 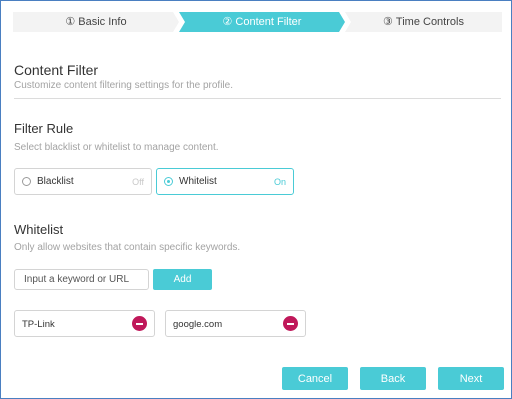 I want to click on next-button: Next, so click(x=471, y=378).